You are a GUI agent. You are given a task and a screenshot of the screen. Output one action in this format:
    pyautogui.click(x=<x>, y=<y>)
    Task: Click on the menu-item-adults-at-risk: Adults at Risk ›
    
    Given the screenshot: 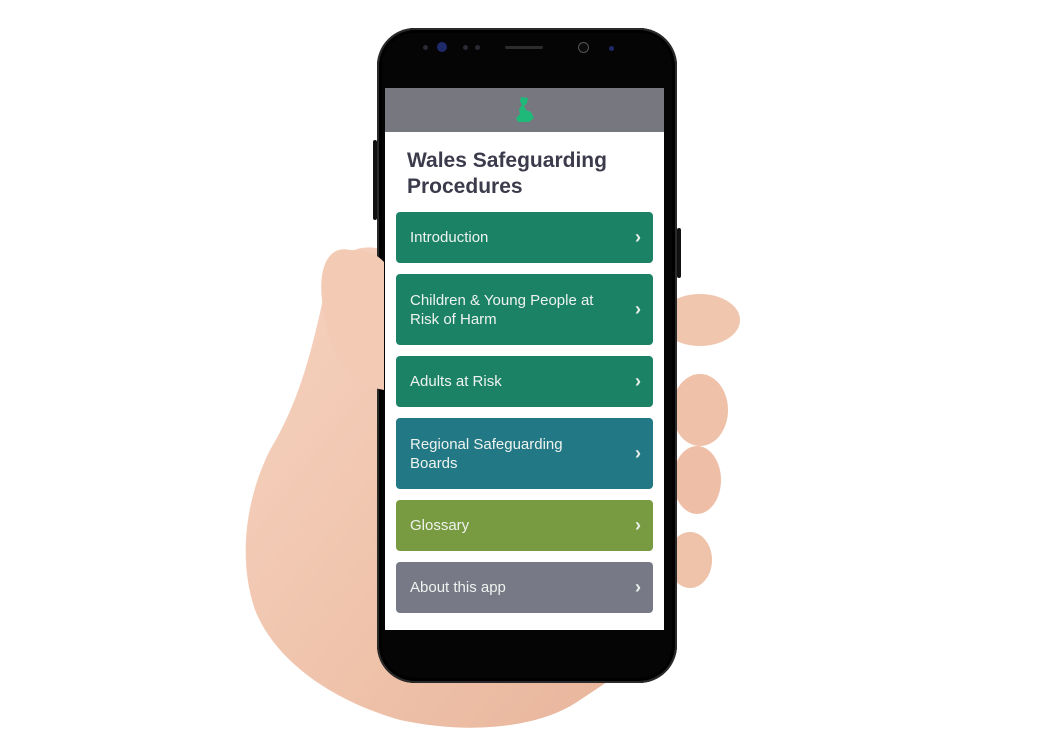 What is the action you would take?
    pyautogui.click(x=524, y=381)
    